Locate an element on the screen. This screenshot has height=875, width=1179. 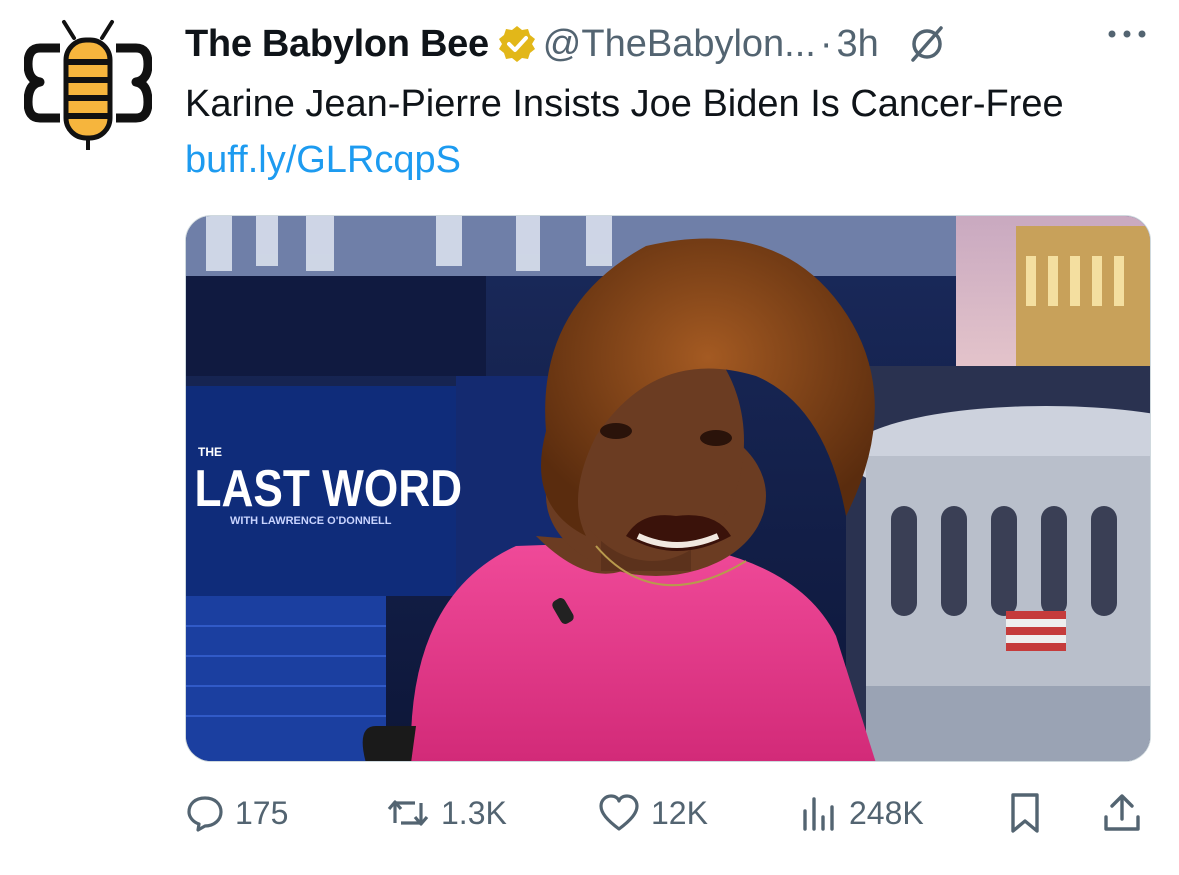
repost-button: 1.3K is located at coordinates (446, 813).